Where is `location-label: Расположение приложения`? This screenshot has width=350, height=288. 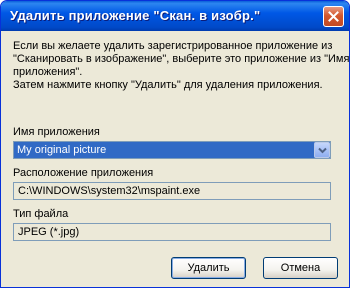
location-label: Расположение приложения is located at coordinates (83, 173).